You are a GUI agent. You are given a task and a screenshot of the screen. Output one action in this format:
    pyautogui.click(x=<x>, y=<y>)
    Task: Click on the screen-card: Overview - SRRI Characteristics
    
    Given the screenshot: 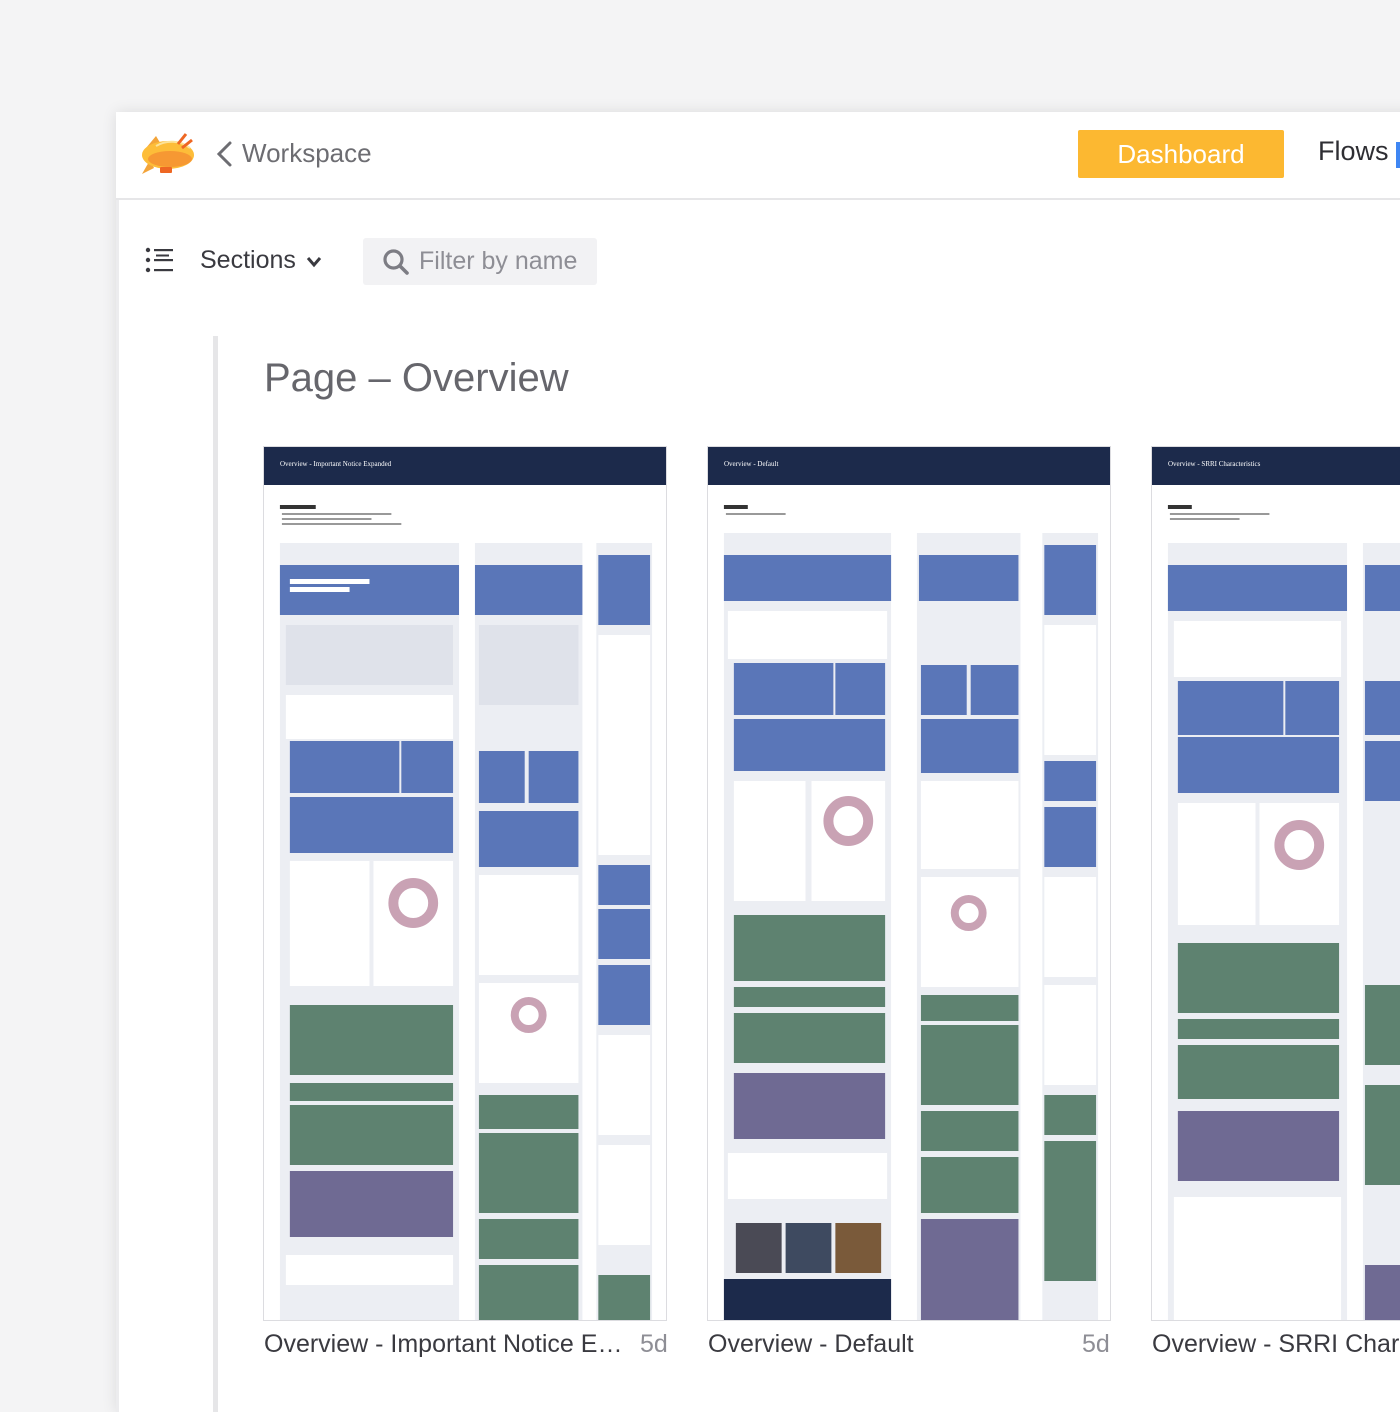 What is the action you would take?
    pyautogui.click(x=1275, y=883)
    